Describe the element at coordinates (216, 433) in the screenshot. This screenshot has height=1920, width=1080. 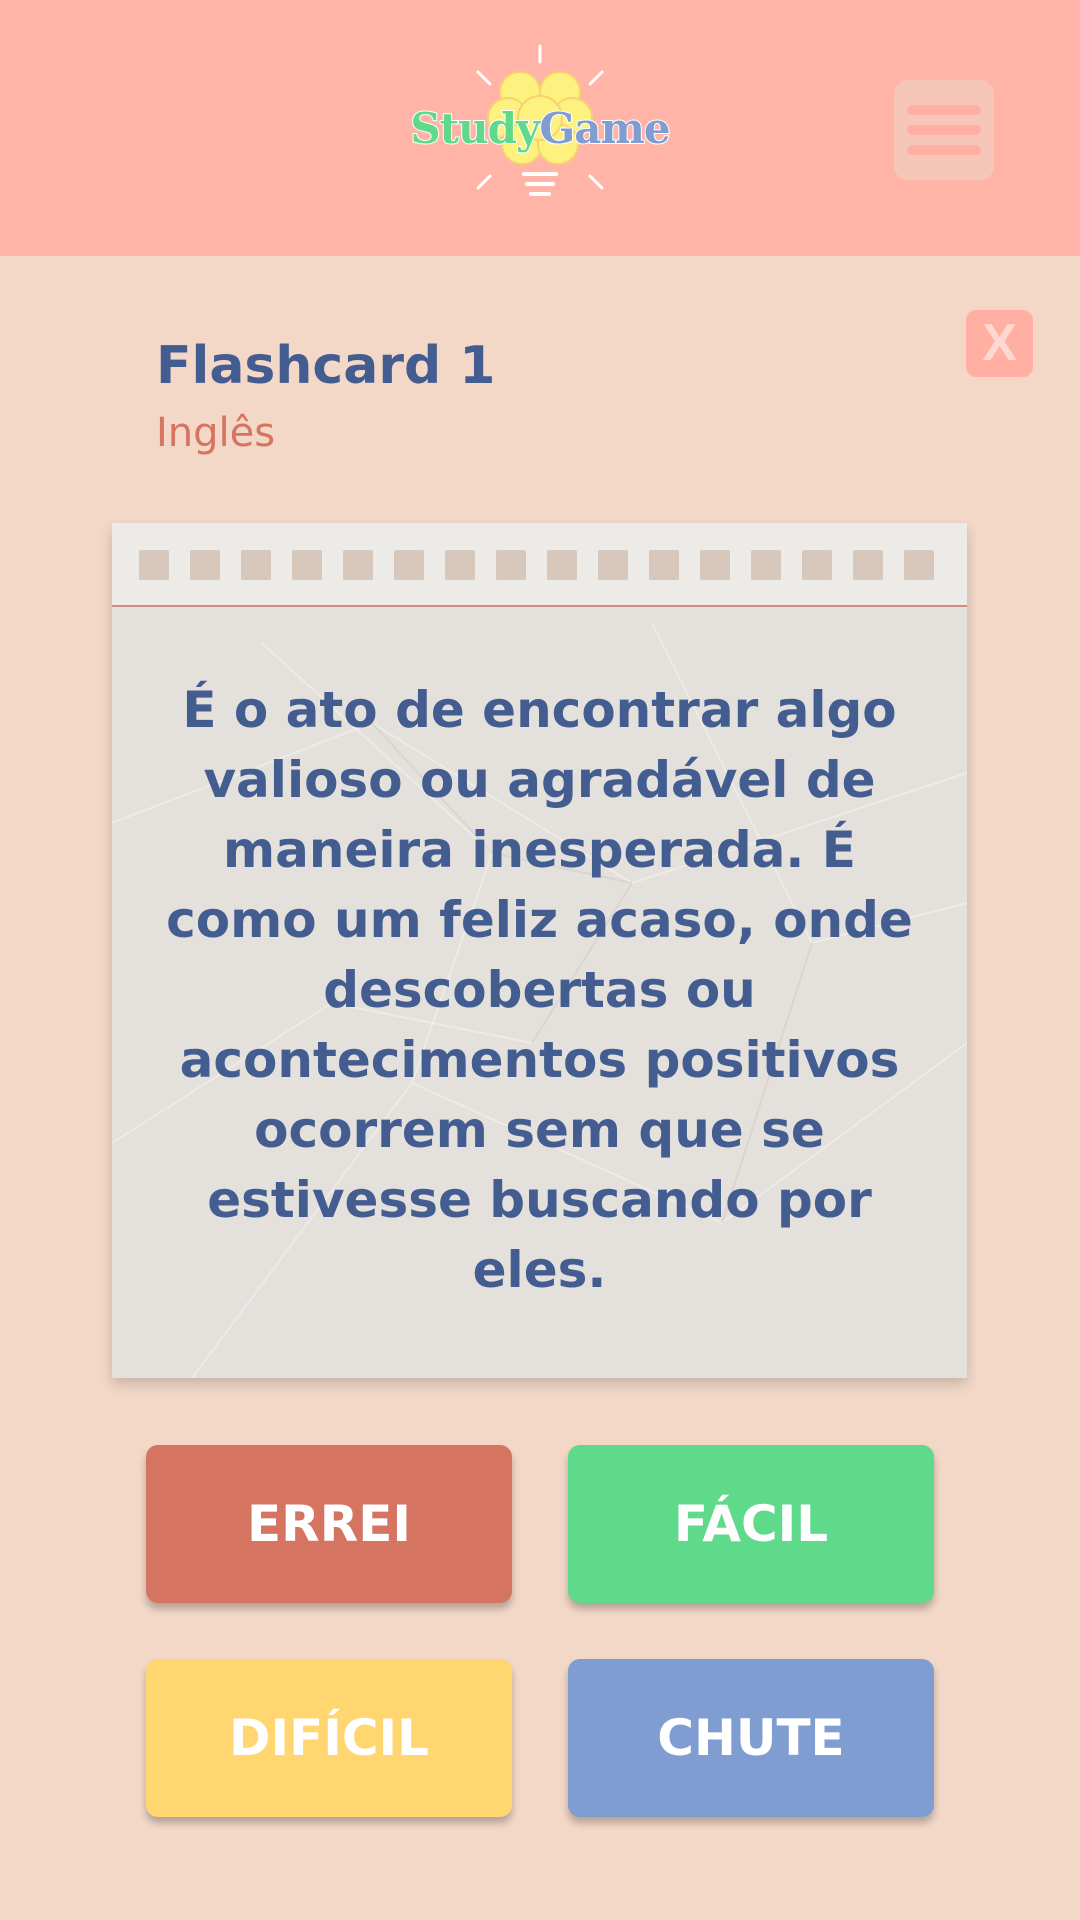
I see `flashcard-subject: Inglês` at that location.